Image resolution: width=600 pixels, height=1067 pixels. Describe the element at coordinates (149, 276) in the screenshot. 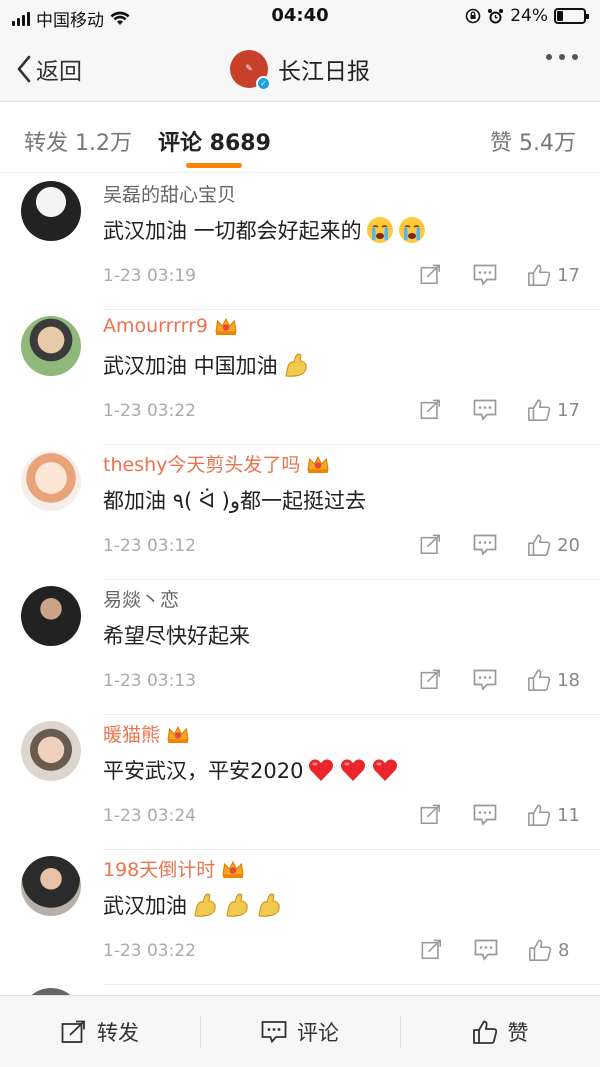

I see `comment-timestamp: 1-23 03:19` at that location.